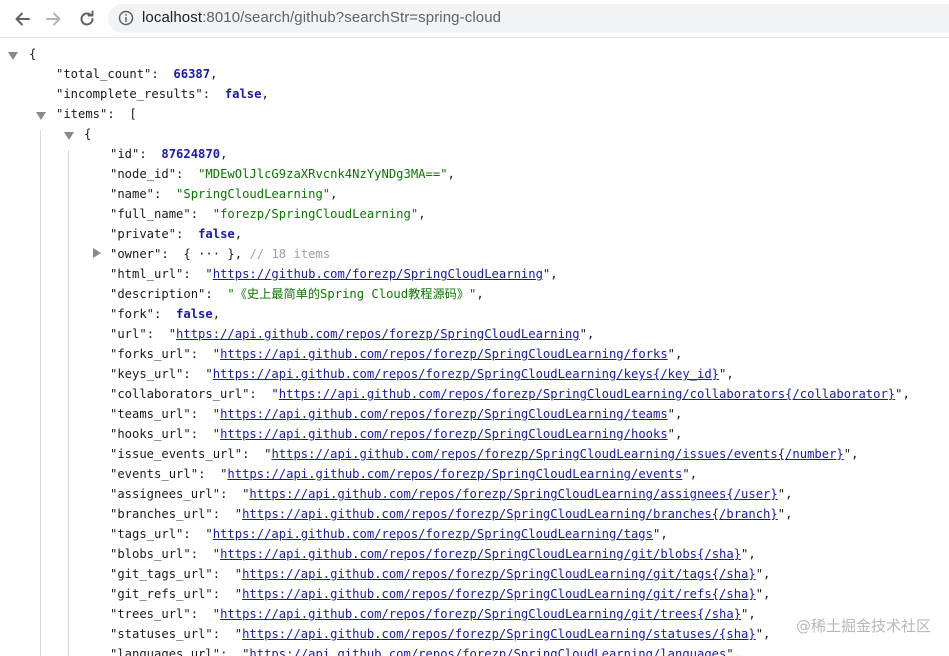 Image resolution: width=949 pixels, height=656 pixels. I want to click on json-line-name: "name": "SpringCloudLearning",, so click(224, 194).